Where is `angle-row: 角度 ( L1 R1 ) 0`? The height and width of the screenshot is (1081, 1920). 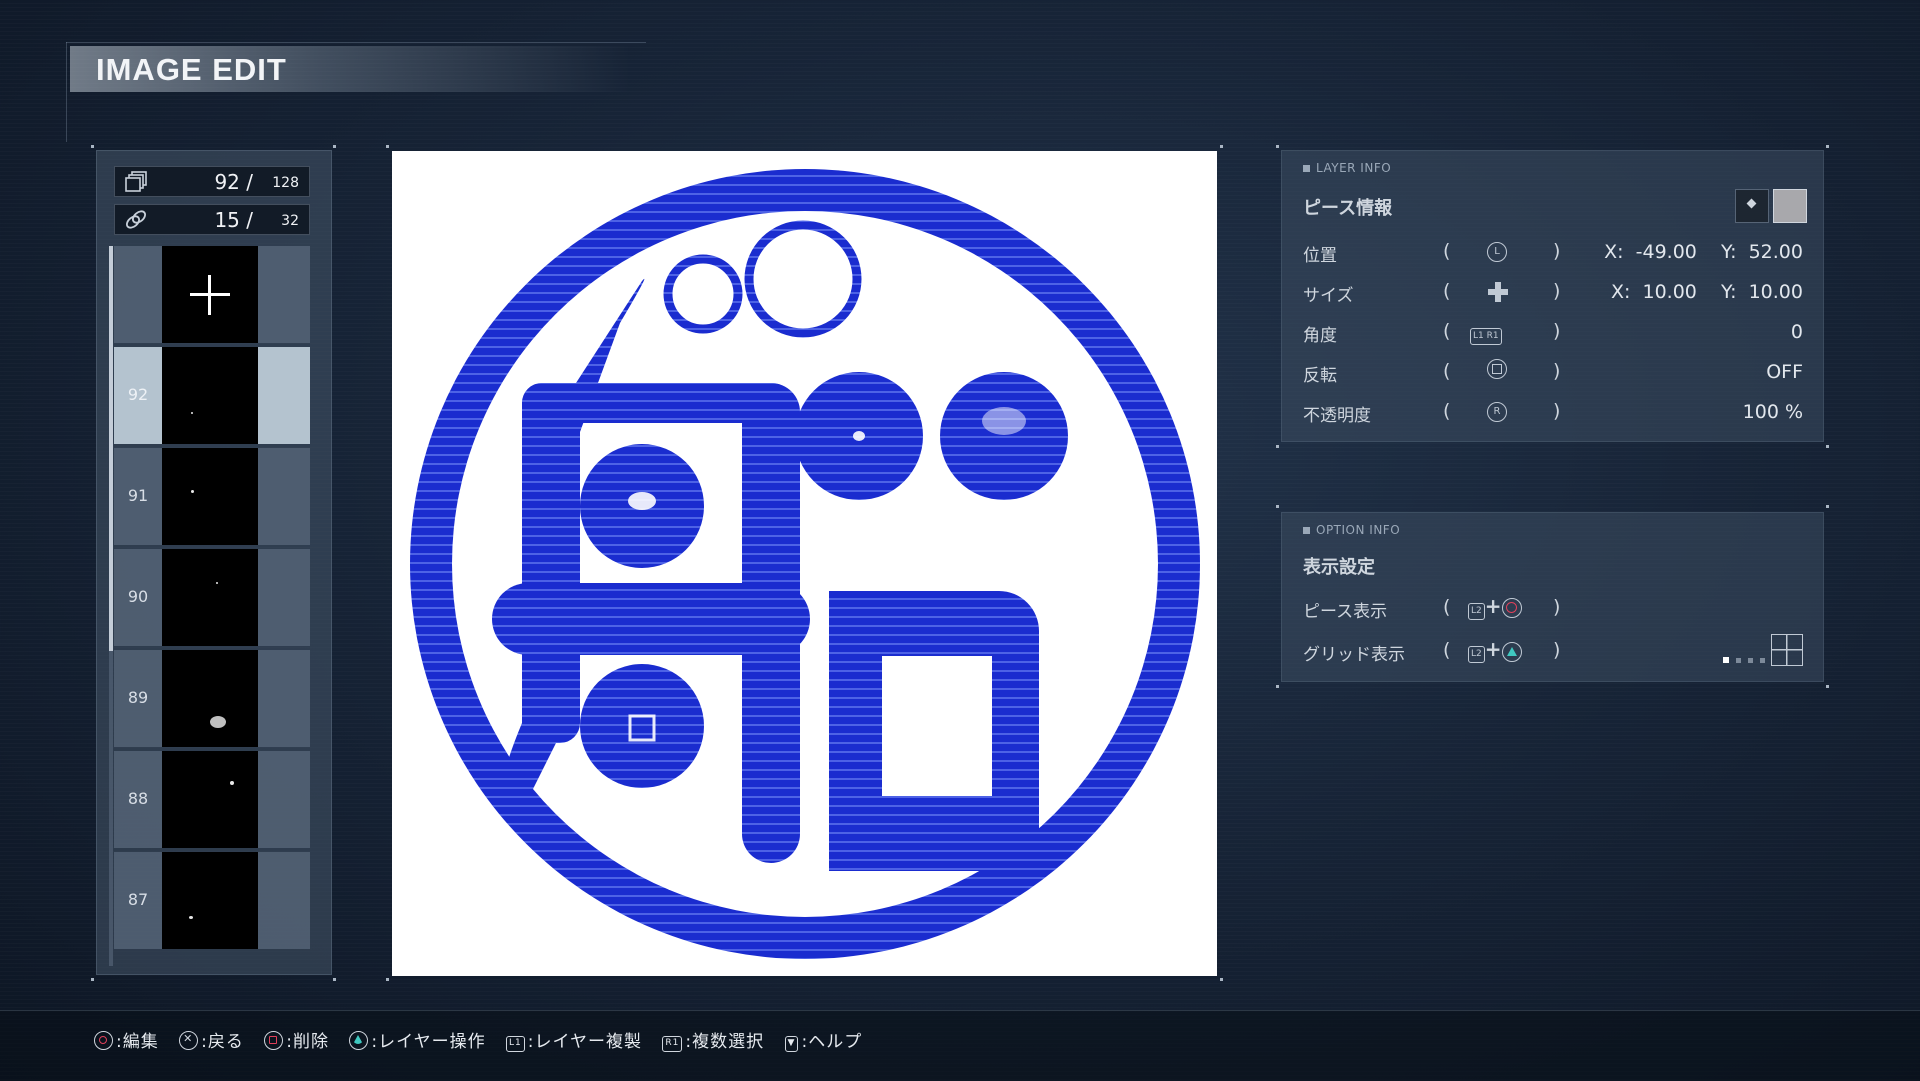 angle-row: 角度 ( L1 R1 ) 0 is located at coordinates (1553, 332).